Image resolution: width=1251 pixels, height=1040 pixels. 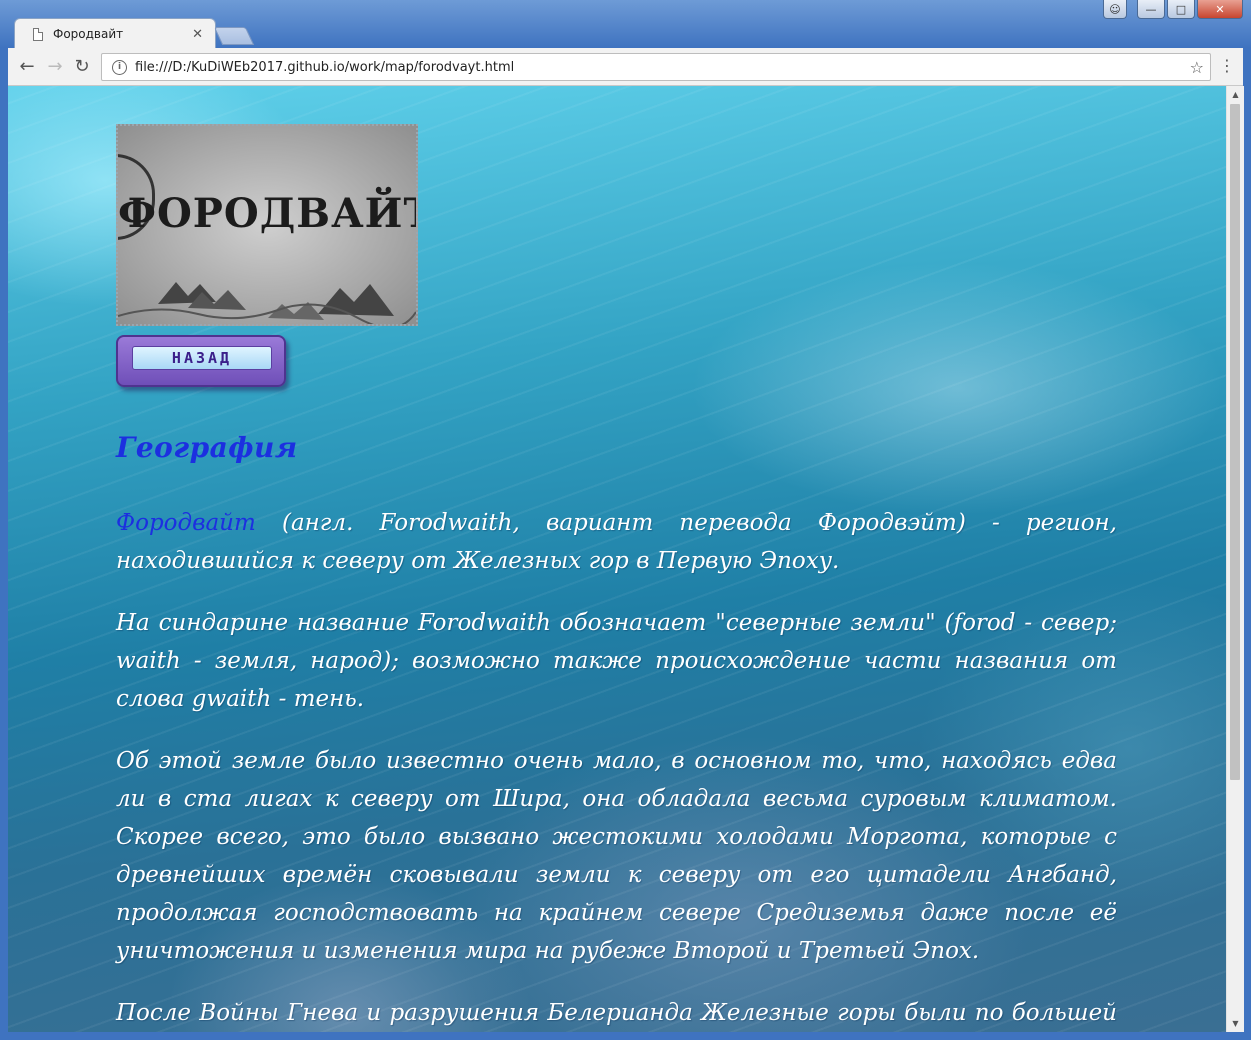 I want to click on back-button-label: НАЗАД, so click(x=202, y=358).